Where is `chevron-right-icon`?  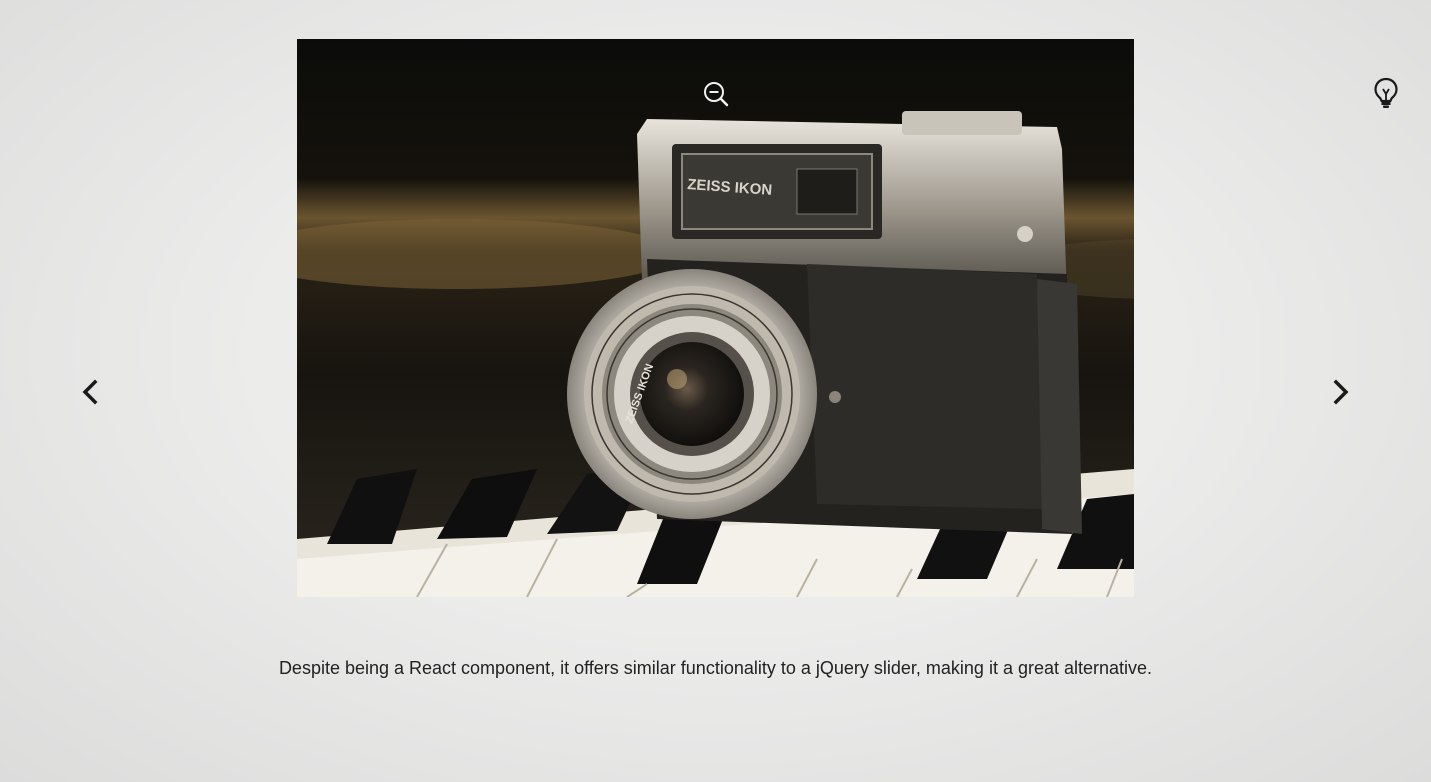 chevron-right-icon is located at coordinates (1341, 392).